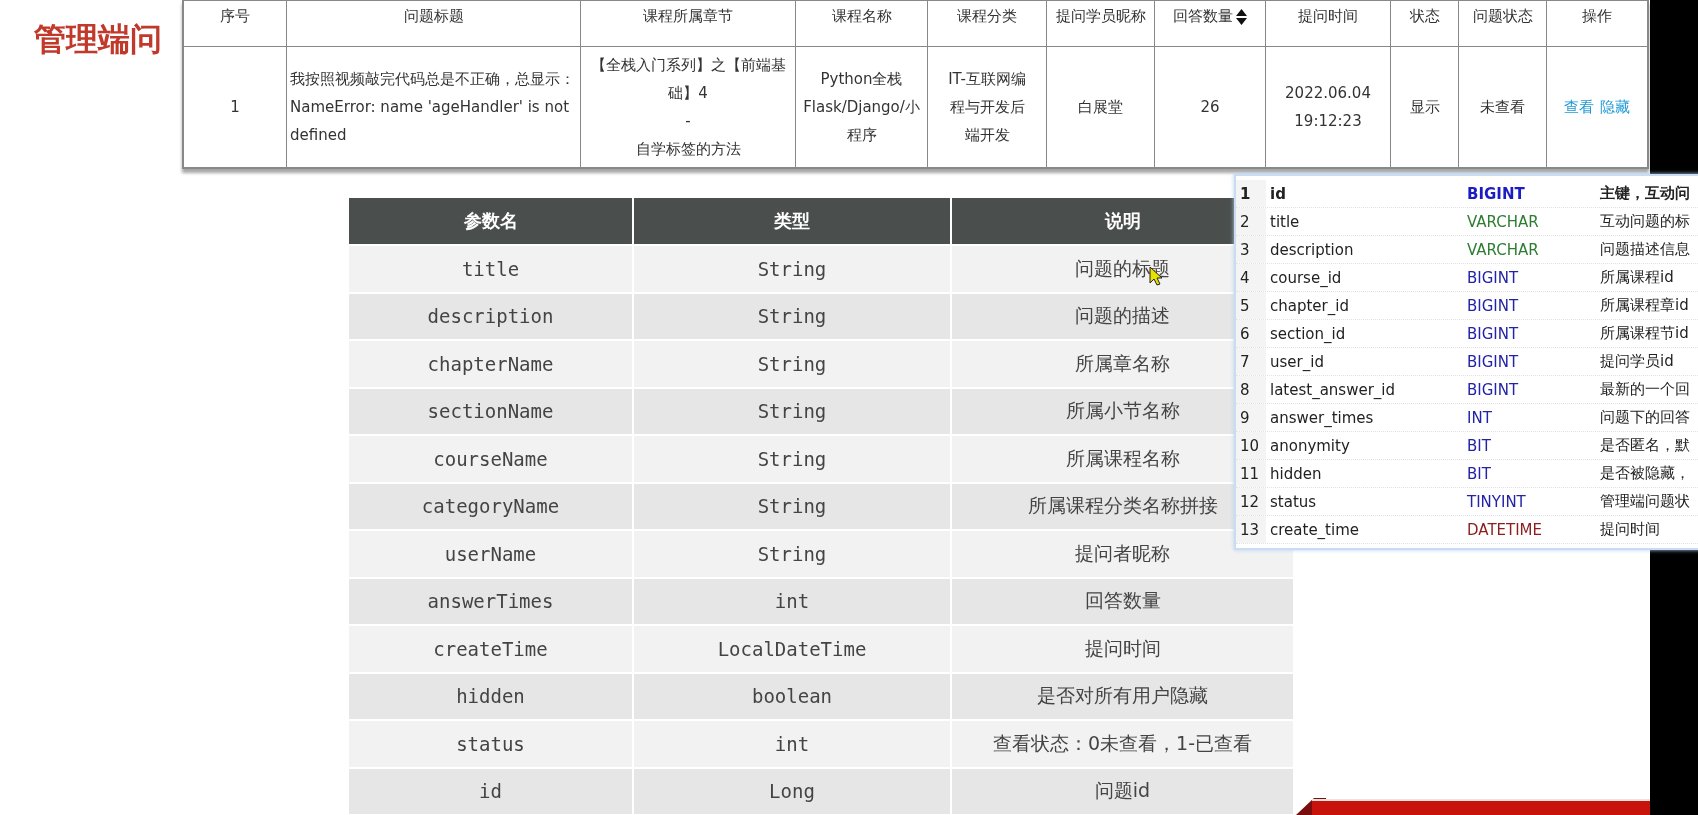  What do you see at coordinates (490, 411) in the screenshot?
I see `table-cell: sectionName` at bounding box center [490, 411].